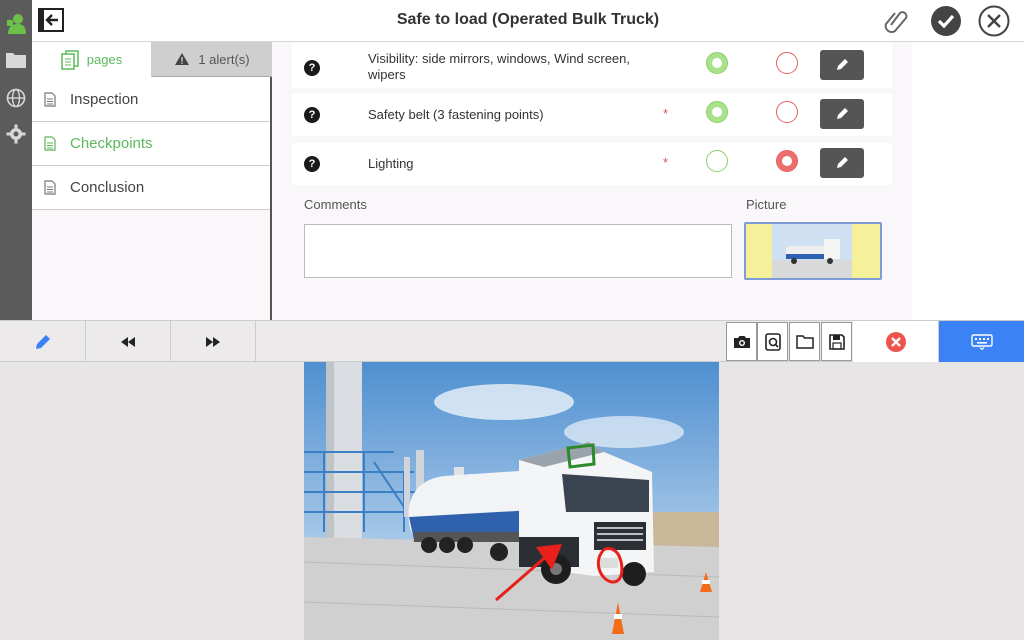 This screenshot has height=640, width=1024. What do you see at coordinates (16, 24) in the screenshot?
I see `user-icon` at bounding box center [16, 24].